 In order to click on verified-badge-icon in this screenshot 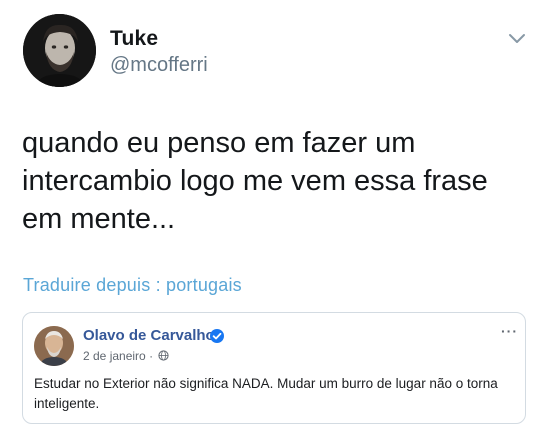, I will do `click(217, 336)`.